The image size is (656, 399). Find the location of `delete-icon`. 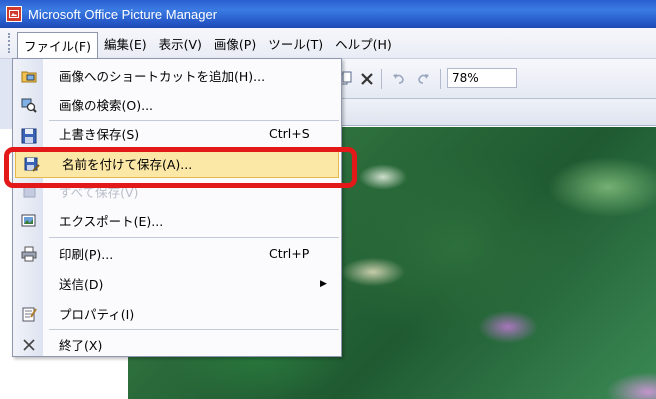

delete-icon is located at coordinates (367, 79).